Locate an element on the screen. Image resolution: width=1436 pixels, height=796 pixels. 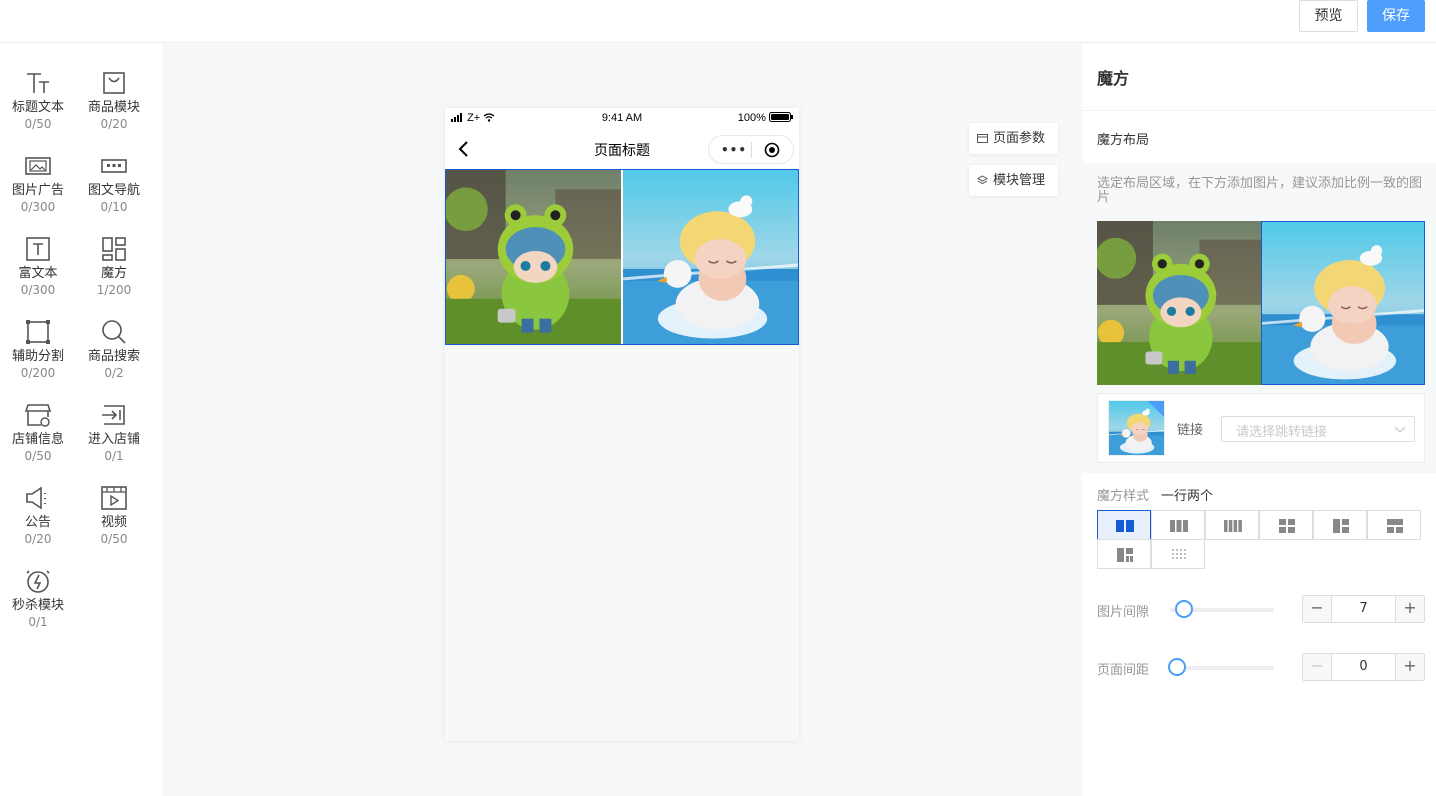
component-enter-store: 进入店铺 0/1 is located at coordinates (114, 432).